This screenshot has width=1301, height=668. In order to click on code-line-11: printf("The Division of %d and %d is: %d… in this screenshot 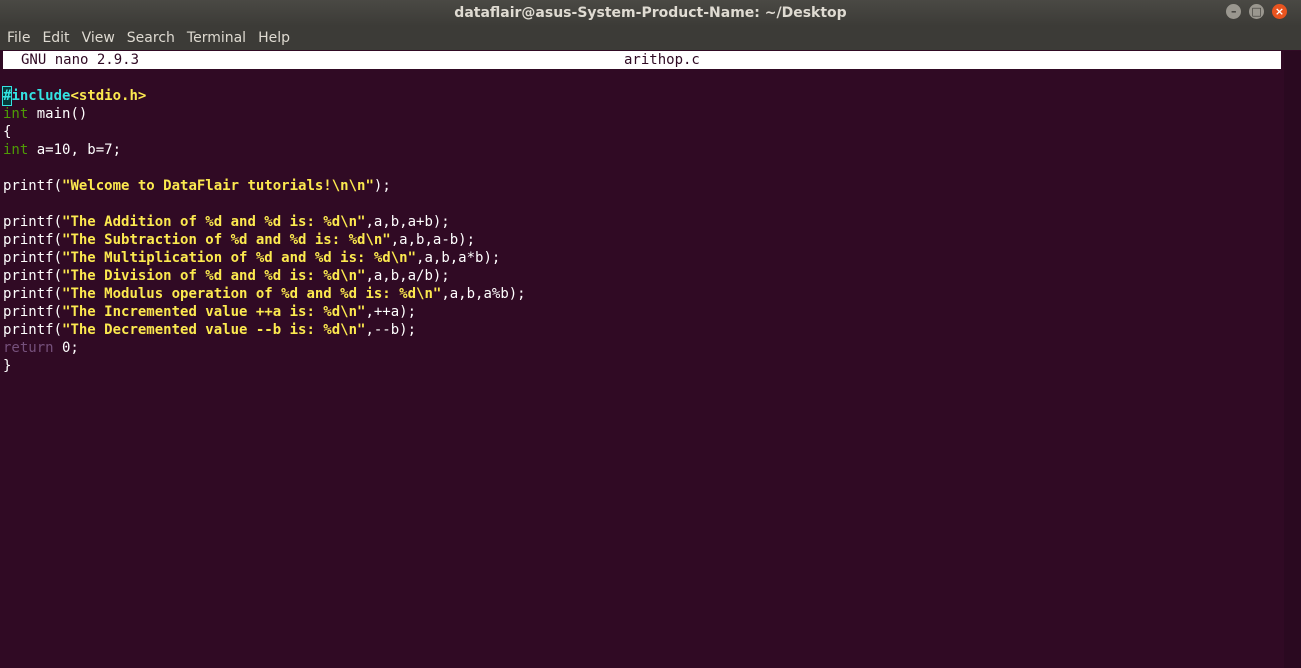, I will do `click(226, 276)`.